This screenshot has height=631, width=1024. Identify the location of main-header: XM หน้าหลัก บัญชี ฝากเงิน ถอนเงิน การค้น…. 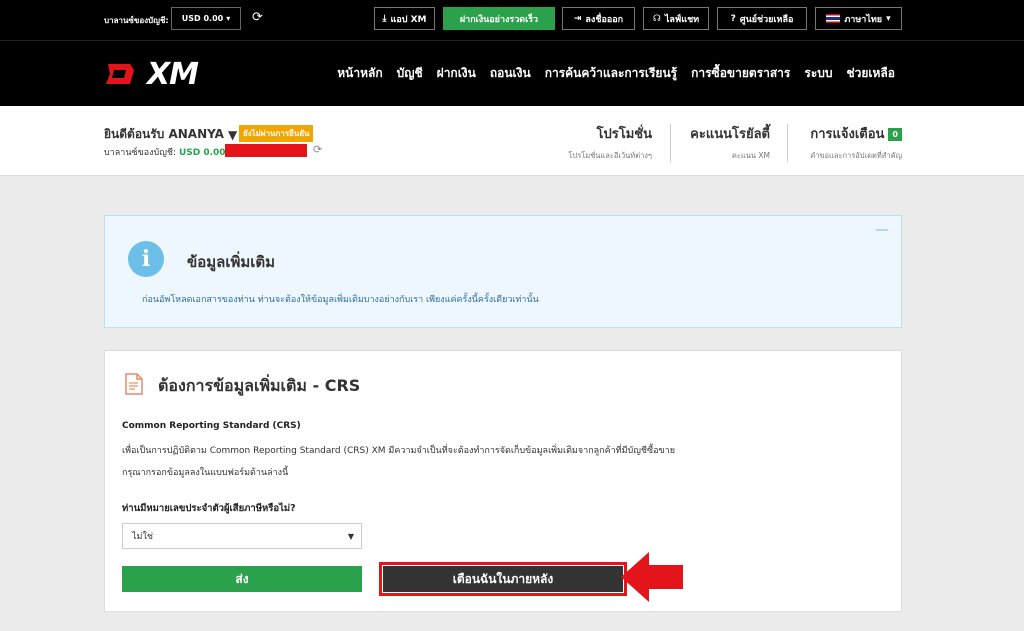
(512, 73).